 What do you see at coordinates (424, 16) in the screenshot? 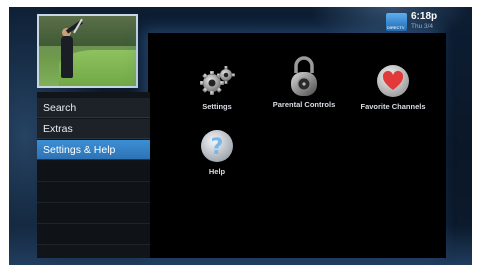
I see `clock-time: 6:18p` at bounding box center [424, 16].